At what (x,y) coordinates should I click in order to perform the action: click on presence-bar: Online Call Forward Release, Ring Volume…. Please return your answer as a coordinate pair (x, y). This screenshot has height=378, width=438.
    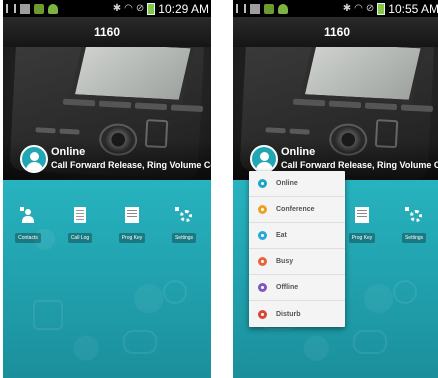
    Looking at the image, I should click on (107, 160).